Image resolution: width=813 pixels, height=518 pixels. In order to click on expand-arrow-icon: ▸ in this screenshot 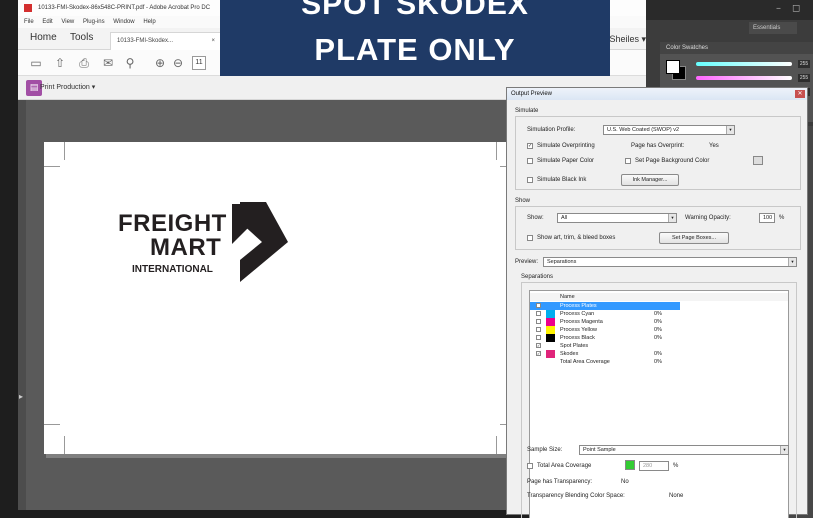, I will do `click(21, 396)`.